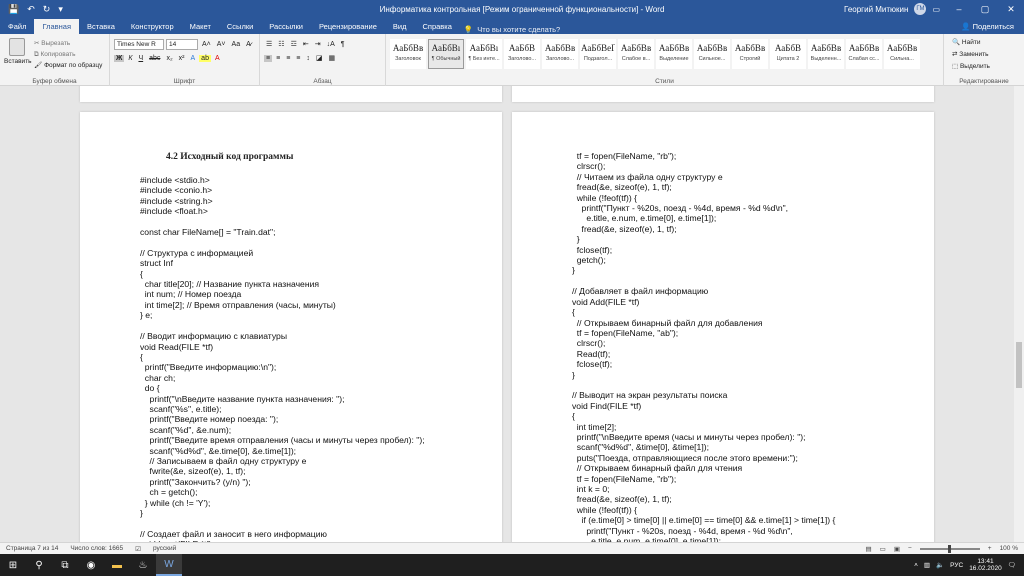  I want to click on pilcrow-icon: ¶, so click(343, 44).